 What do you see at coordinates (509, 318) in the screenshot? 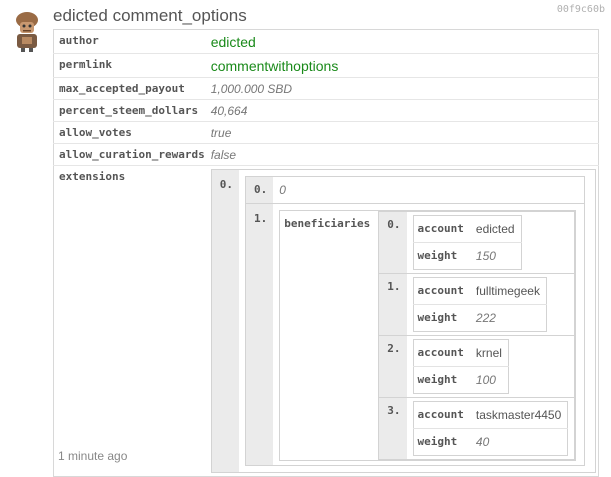
I see `beneficiary-weight-value: 222` at bounding box center [509, 318].